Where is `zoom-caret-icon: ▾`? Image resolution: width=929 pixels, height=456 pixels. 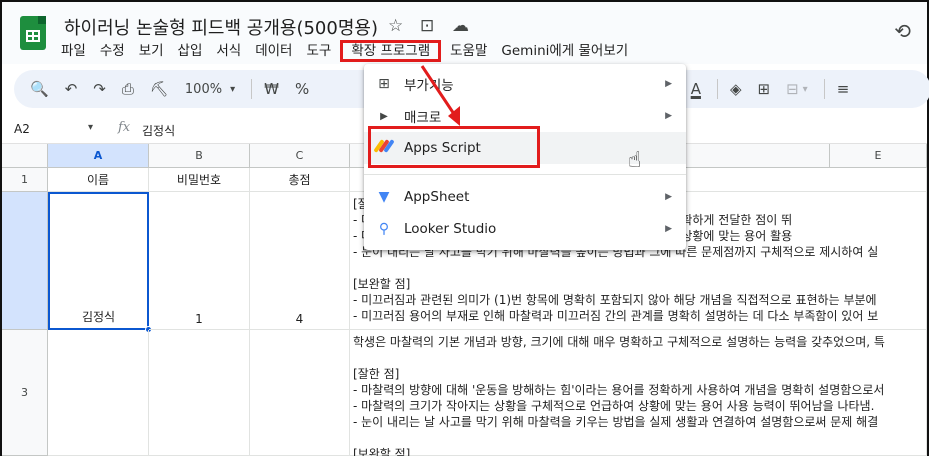 zoom-caret-icon: ▾ is located at coordinates (232, 89).